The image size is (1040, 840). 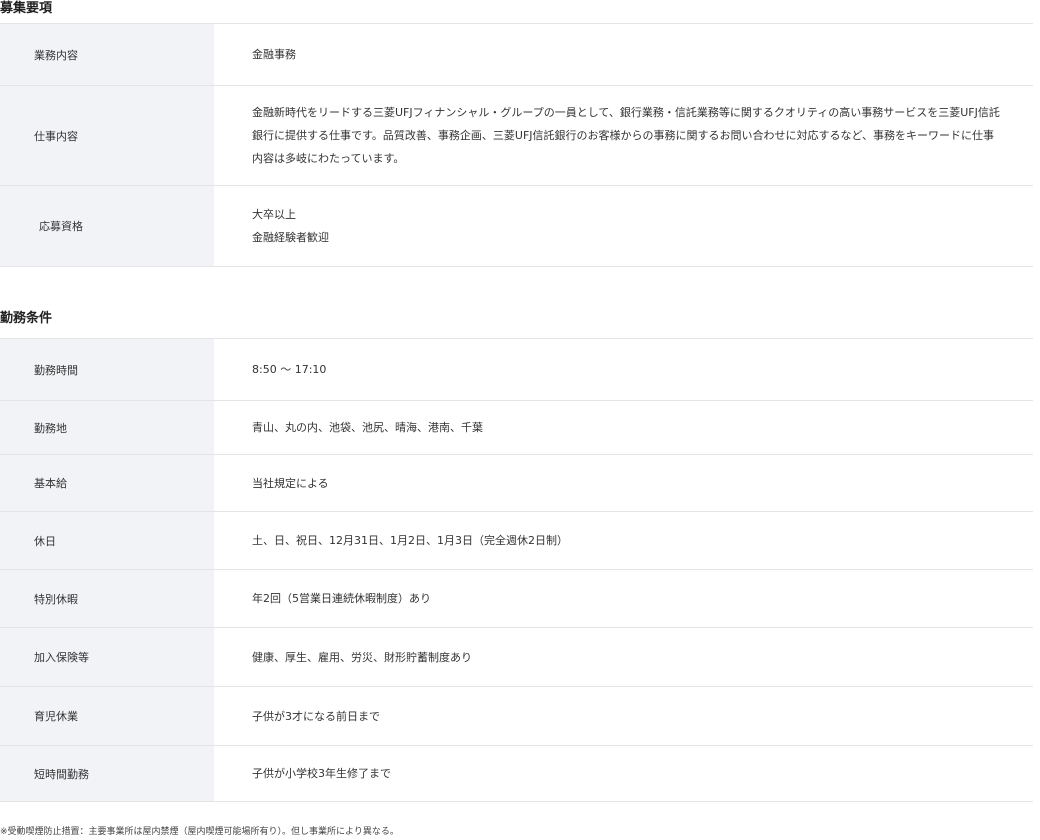 I want to click on row-label-childcare-leave: 育児休業, so click(x=107, y=716).